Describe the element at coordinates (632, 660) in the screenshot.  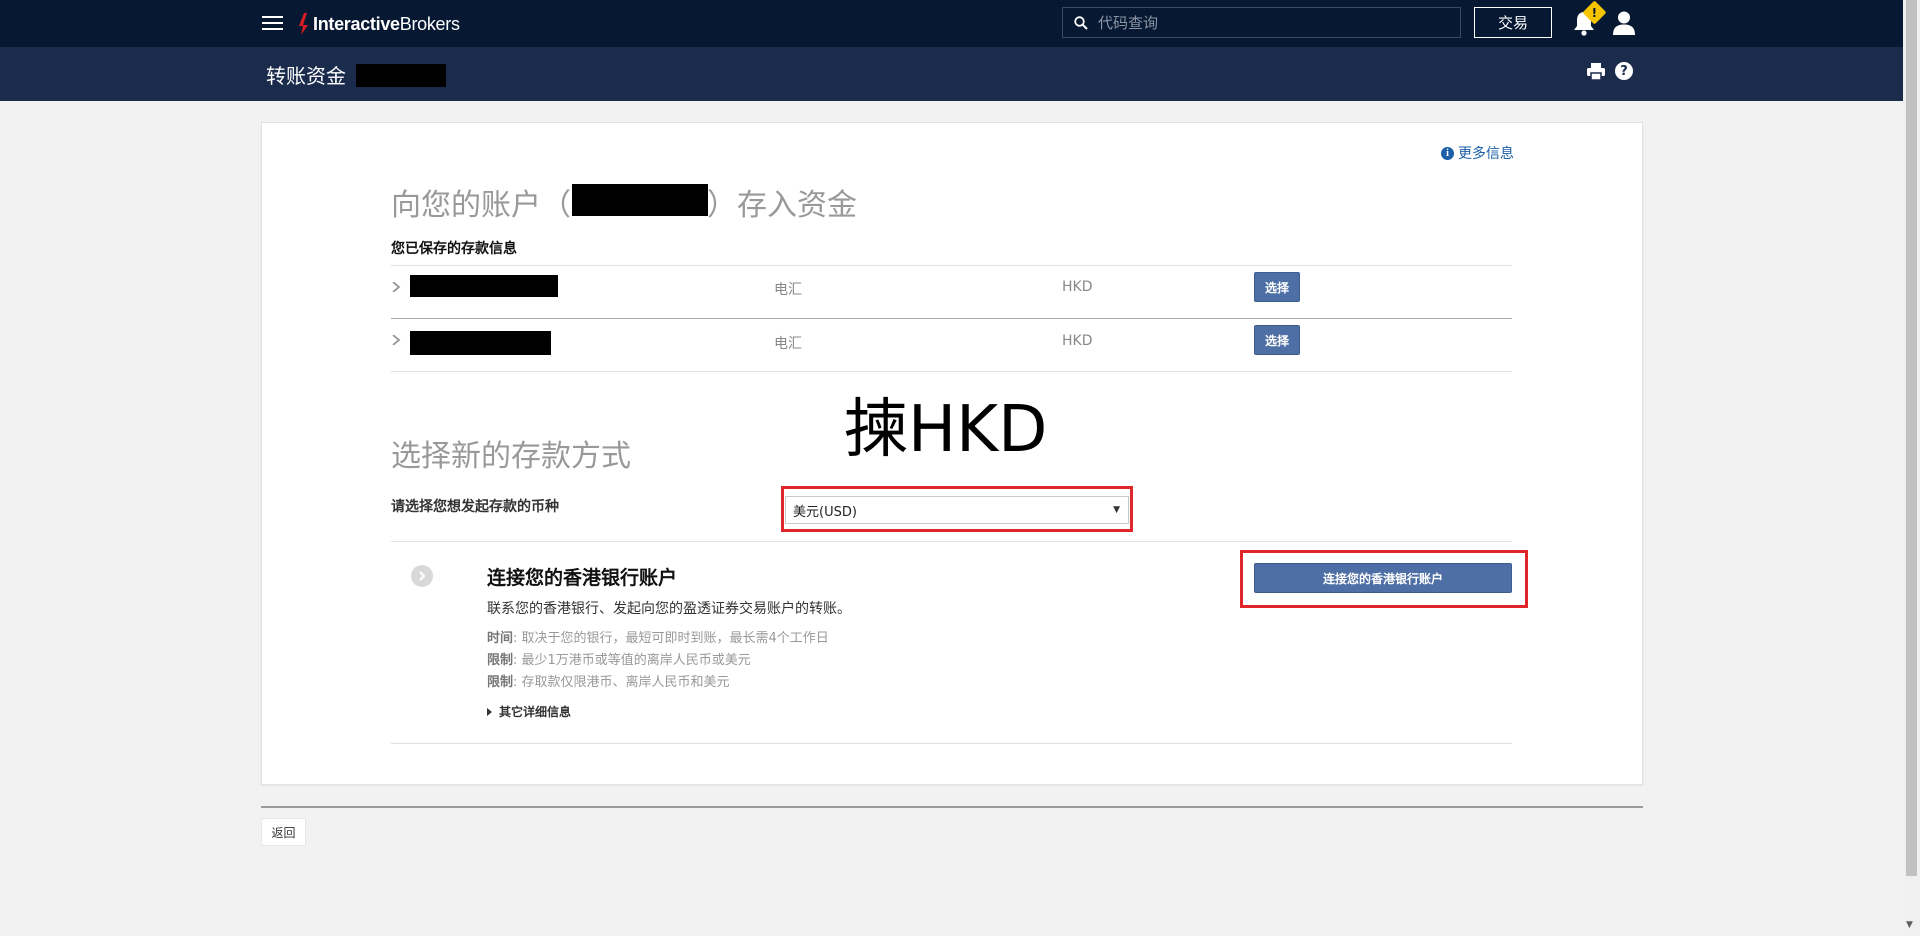
I see `detail-value: : 最少1万港币或等值的离岸人民币或美元` at that location.